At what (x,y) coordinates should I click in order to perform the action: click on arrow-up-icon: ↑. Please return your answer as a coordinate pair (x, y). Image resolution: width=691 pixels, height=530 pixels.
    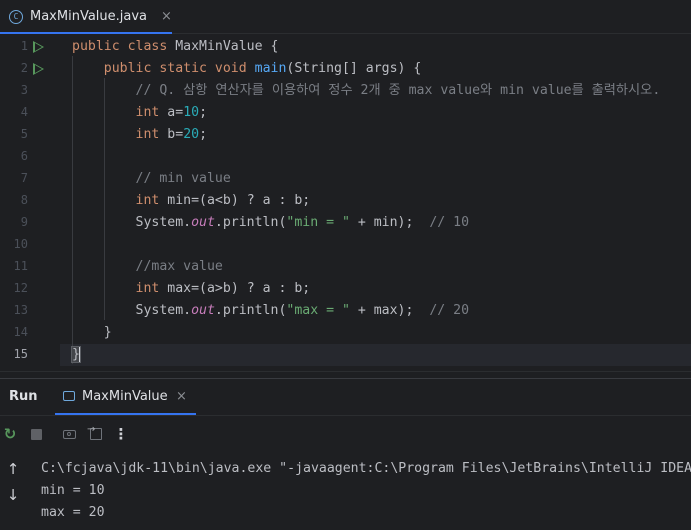
    Looking at the image, I should click on (13, 469).